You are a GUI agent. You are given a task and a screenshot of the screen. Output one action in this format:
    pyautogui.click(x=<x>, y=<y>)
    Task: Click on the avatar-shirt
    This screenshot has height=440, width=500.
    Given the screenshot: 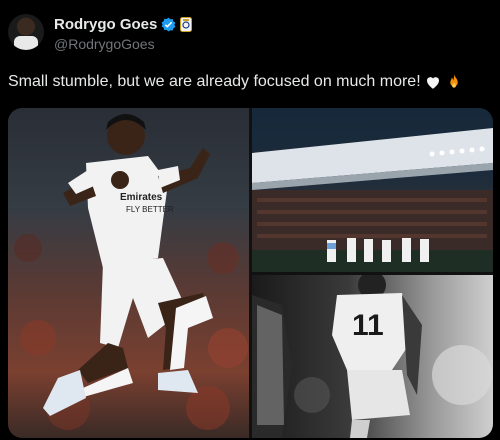 What is the action you would take?
    pyautogui.click(x=26, y=43)
    